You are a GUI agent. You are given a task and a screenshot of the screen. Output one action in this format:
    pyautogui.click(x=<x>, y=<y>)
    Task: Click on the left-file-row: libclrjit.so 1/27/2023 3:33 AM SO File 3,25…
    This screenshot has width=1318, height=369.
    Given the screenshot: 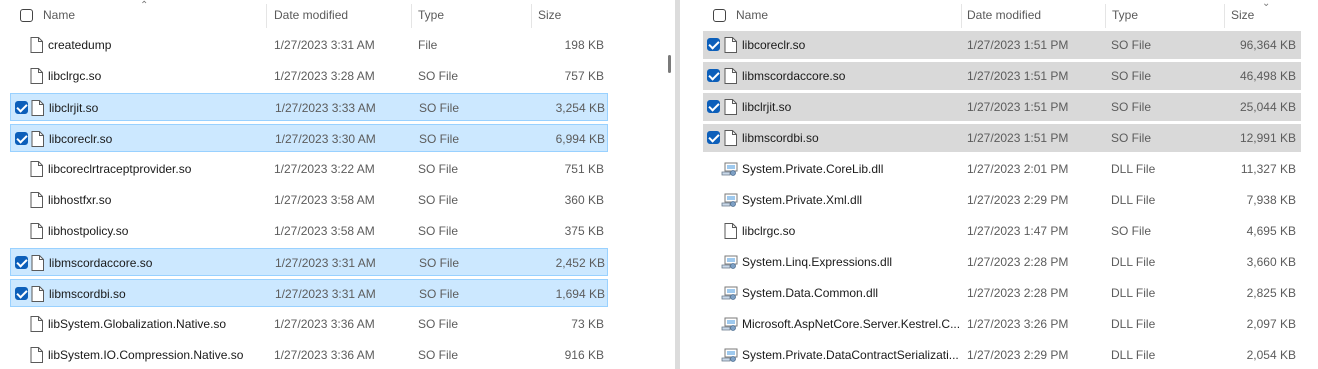 What is the action you would take?
    pyautogui.click(x=309, y=107)
    